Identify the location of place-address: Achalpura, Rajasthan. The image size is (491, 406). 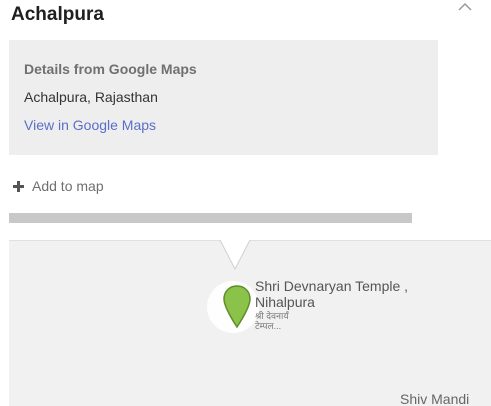
(91, 97).